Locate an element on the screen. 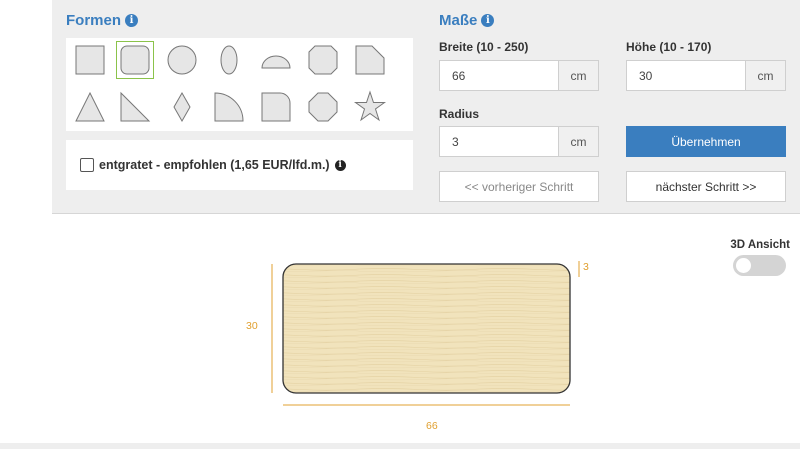  dimensions-section-title: Maße i is located at coordinates (467, 20).